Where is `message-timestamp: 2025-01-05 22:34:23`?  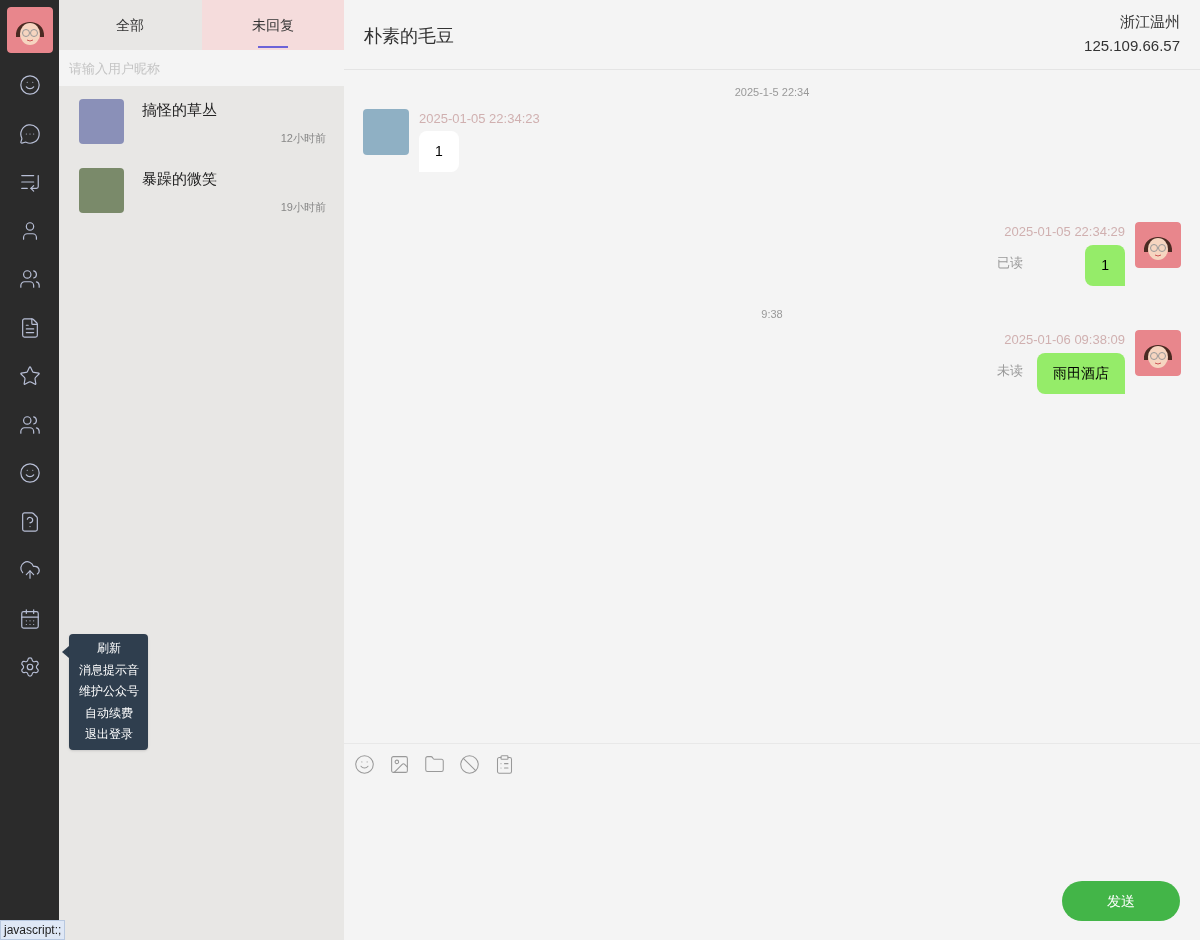 message-timestamp: 2025-01-05 22:34:23 is located at coordinates (479, 118).